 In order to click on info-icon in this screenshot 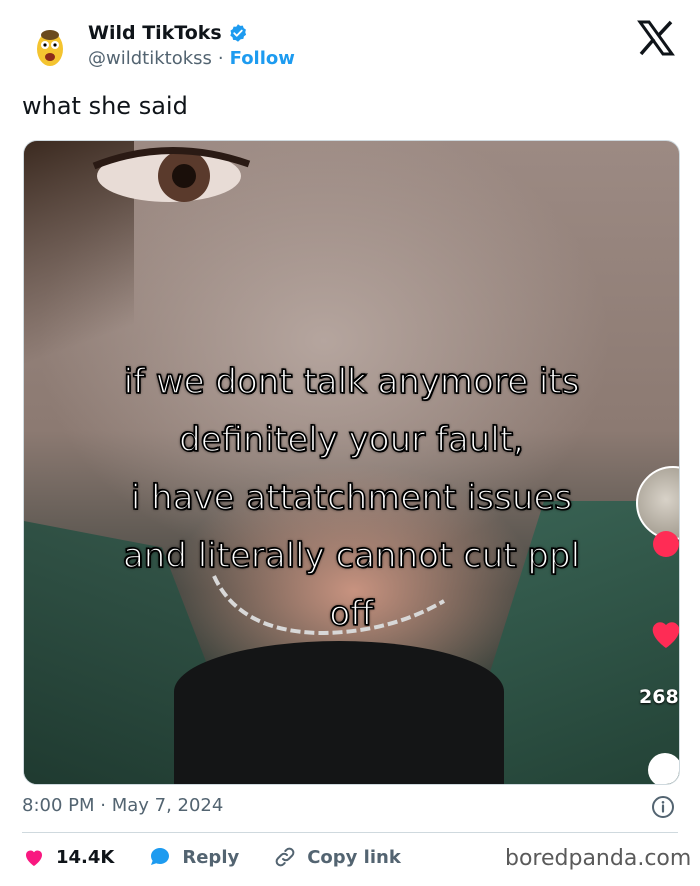, I will do `click(663, 807)`.